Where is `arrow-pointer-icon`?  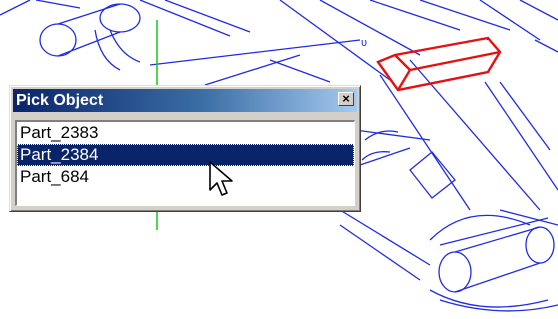
arrow-pointer-icon is located at coordinates (221, 178).